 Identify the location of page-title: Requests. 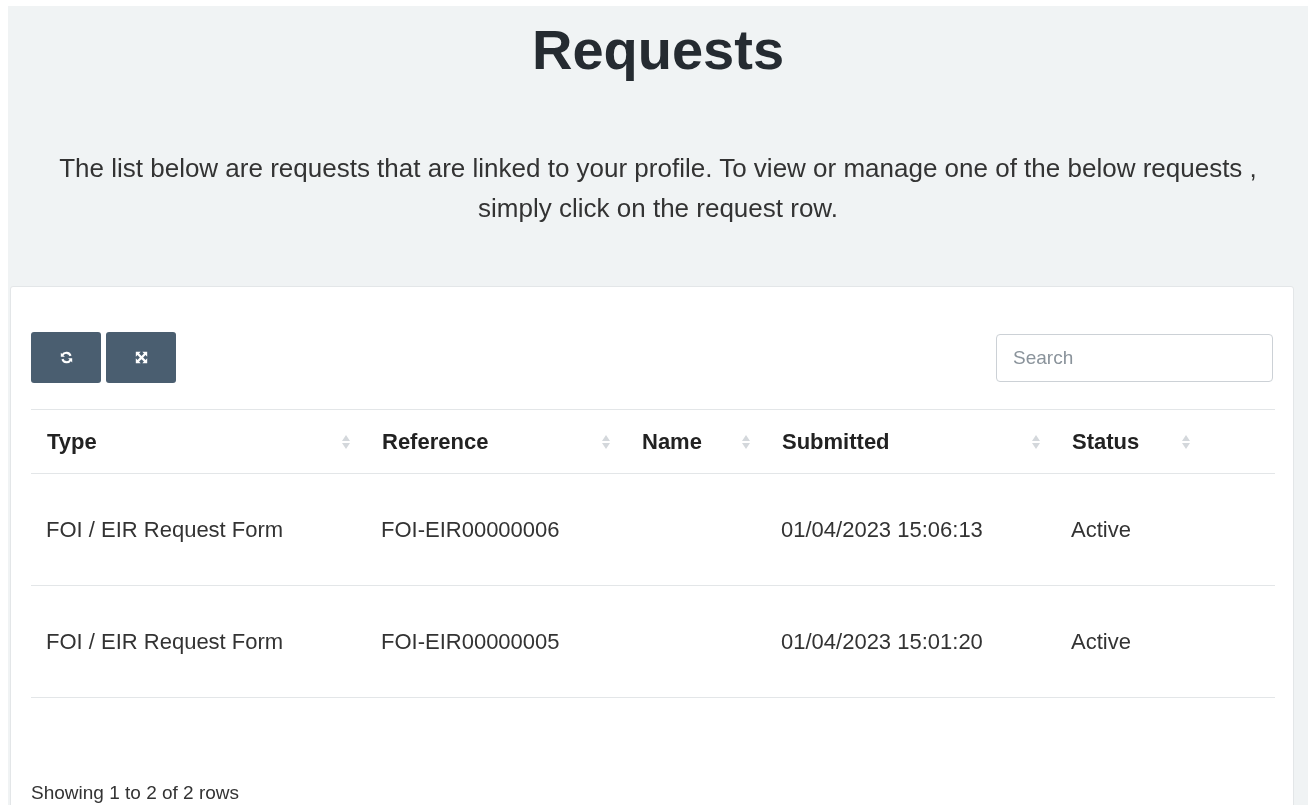
(658, 49).